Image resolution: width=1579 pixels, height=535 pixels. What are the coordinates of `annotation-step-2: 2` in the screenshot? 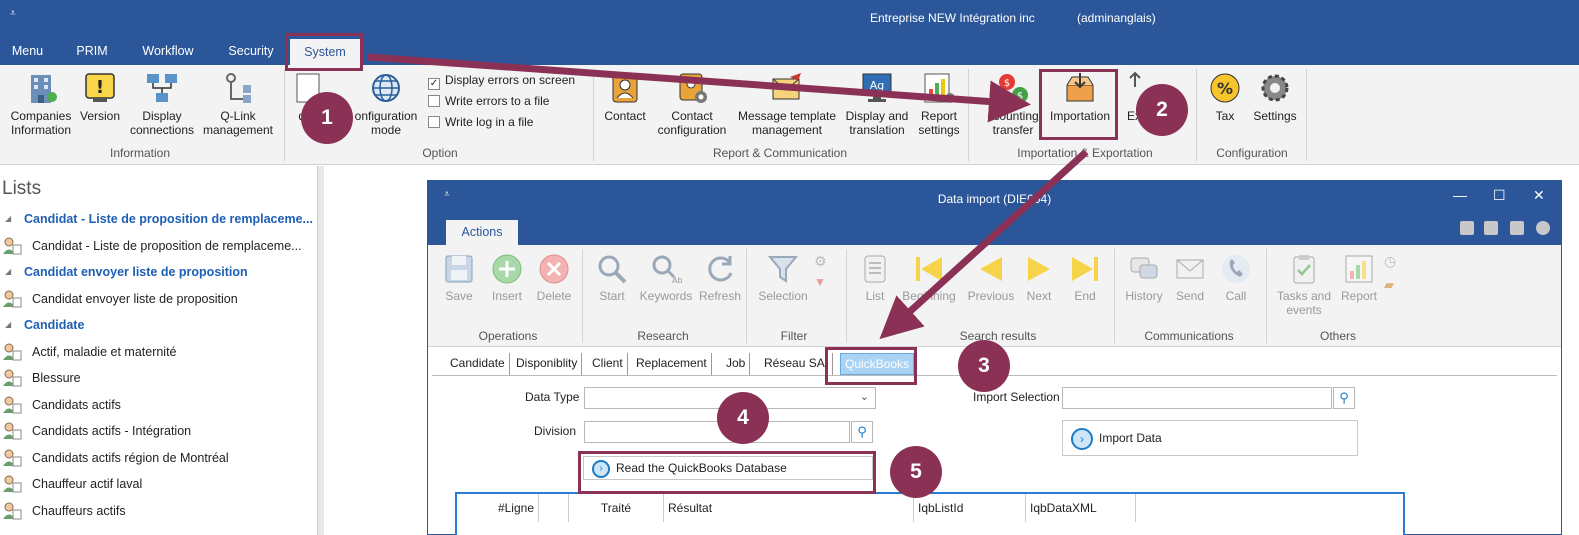 It's located at (1162, 110).